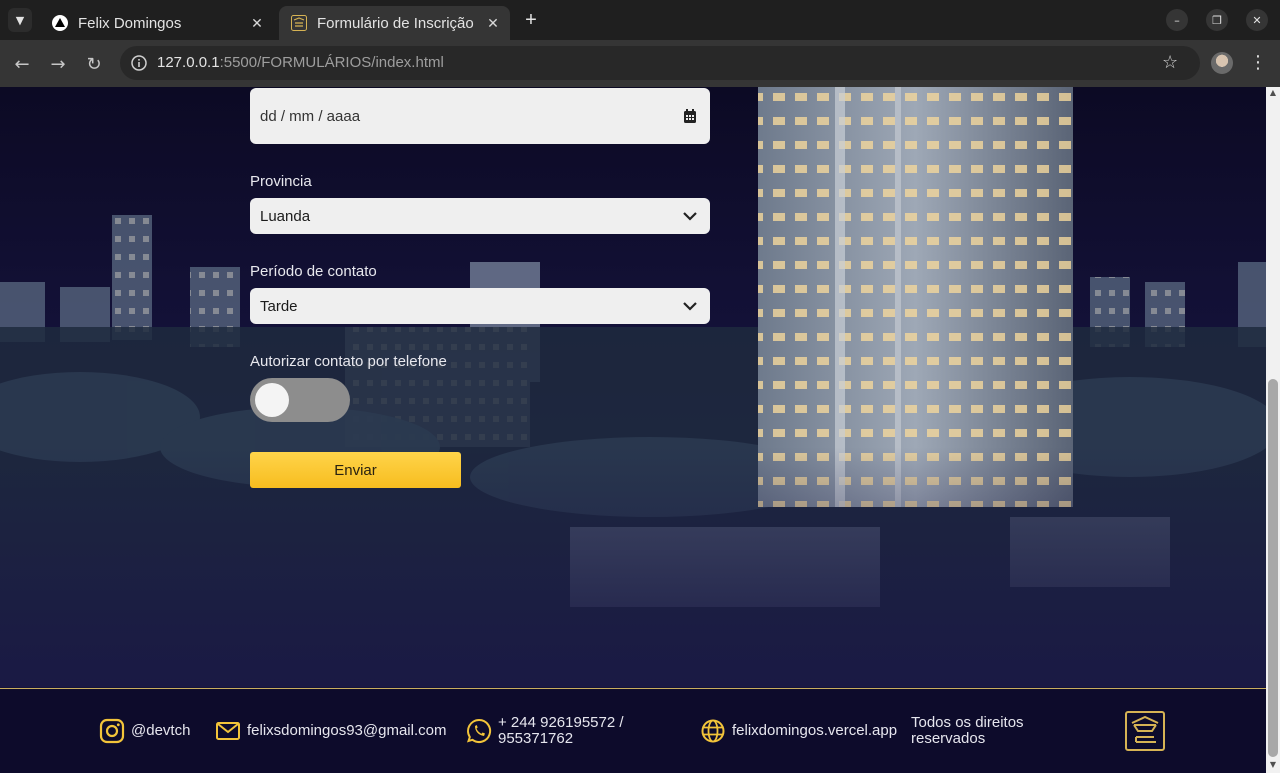 The width and height of the screenshot is (1280, 773). Describe the element at coordinates (60, 23) in the screenshot. I see `triangle-logo-icon` at that location.